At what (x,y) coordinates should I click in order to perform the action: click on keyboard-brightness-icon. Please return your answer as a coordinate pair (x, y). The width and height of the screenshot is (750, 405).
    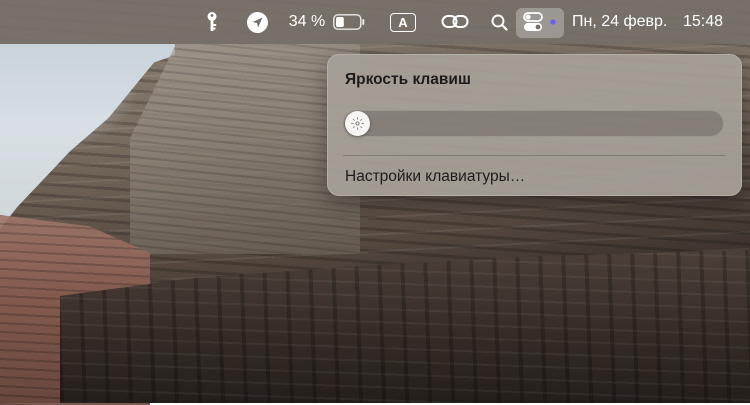
    Looking at the image, I should click on (357, 123).